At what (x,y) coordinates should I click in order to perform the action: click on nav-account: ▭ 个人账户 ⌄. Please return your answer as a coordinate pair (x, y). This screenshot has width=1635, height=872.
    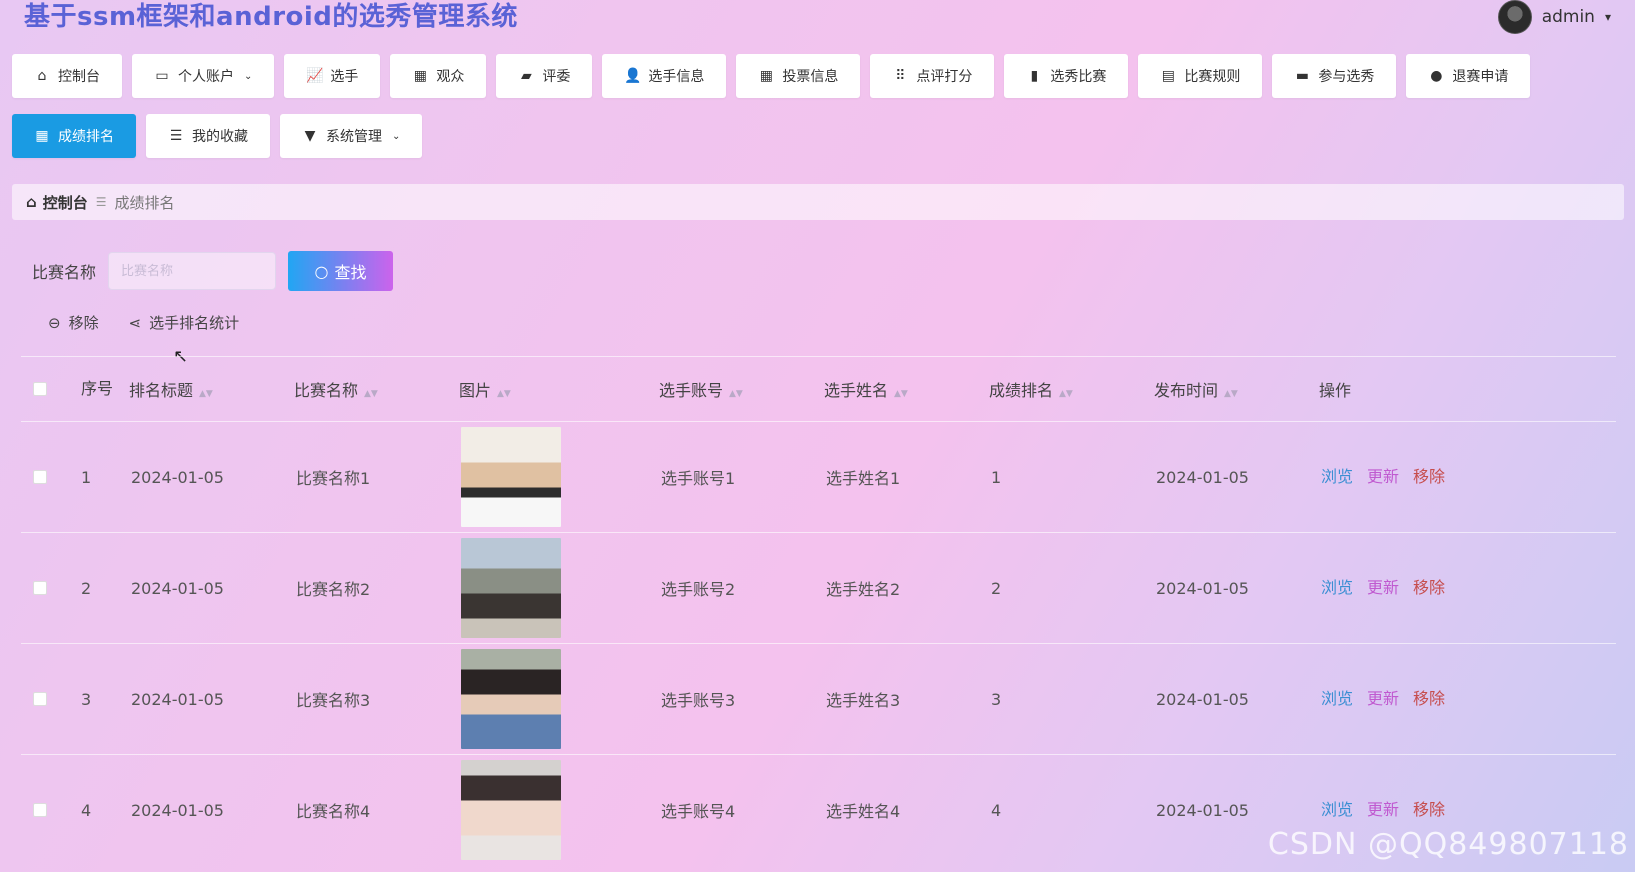
    Looking at the image, I should click on (203, 76).